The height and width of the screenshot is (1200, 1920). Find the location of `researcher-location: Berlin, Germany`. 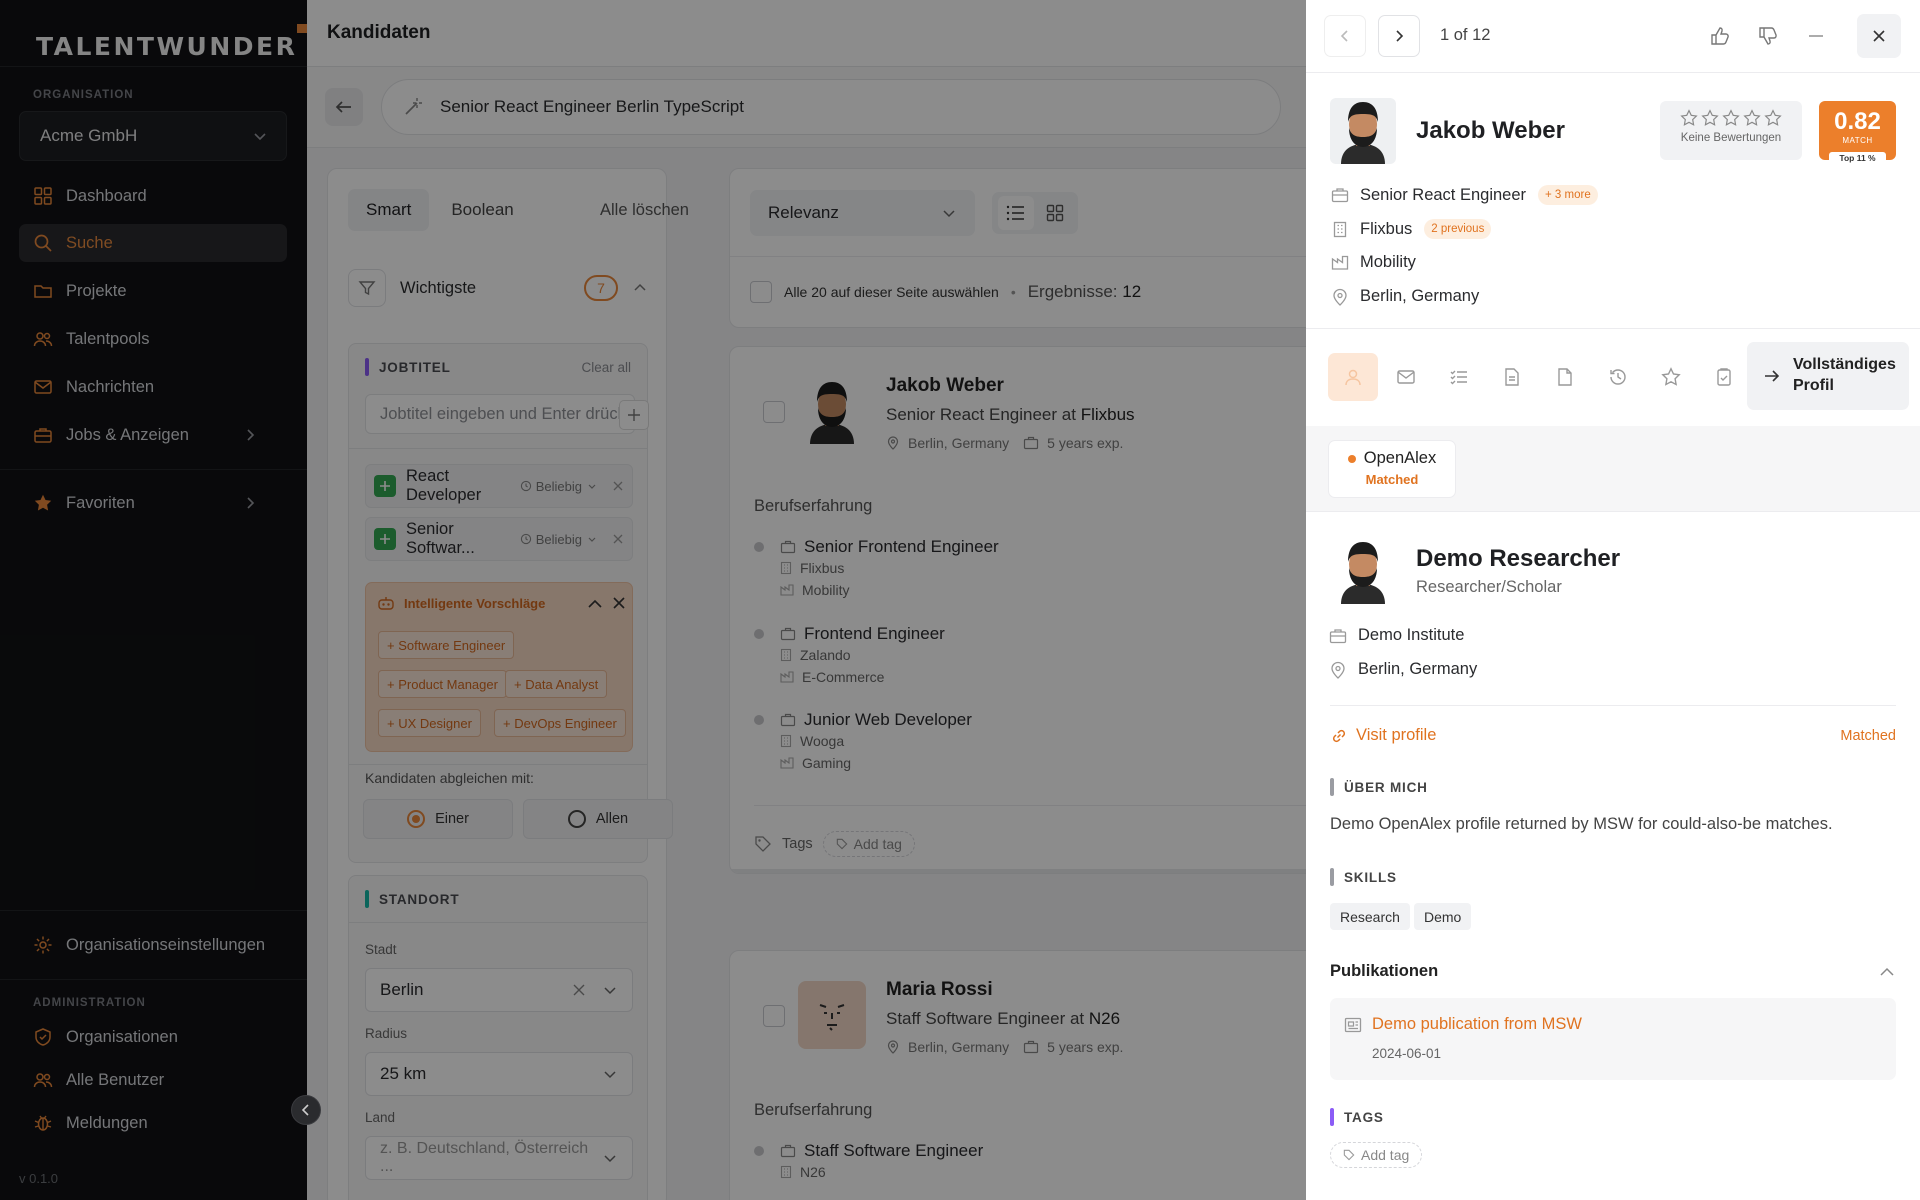

researcher-location: Berlin, Germany is located at coordinates (1418, 669).